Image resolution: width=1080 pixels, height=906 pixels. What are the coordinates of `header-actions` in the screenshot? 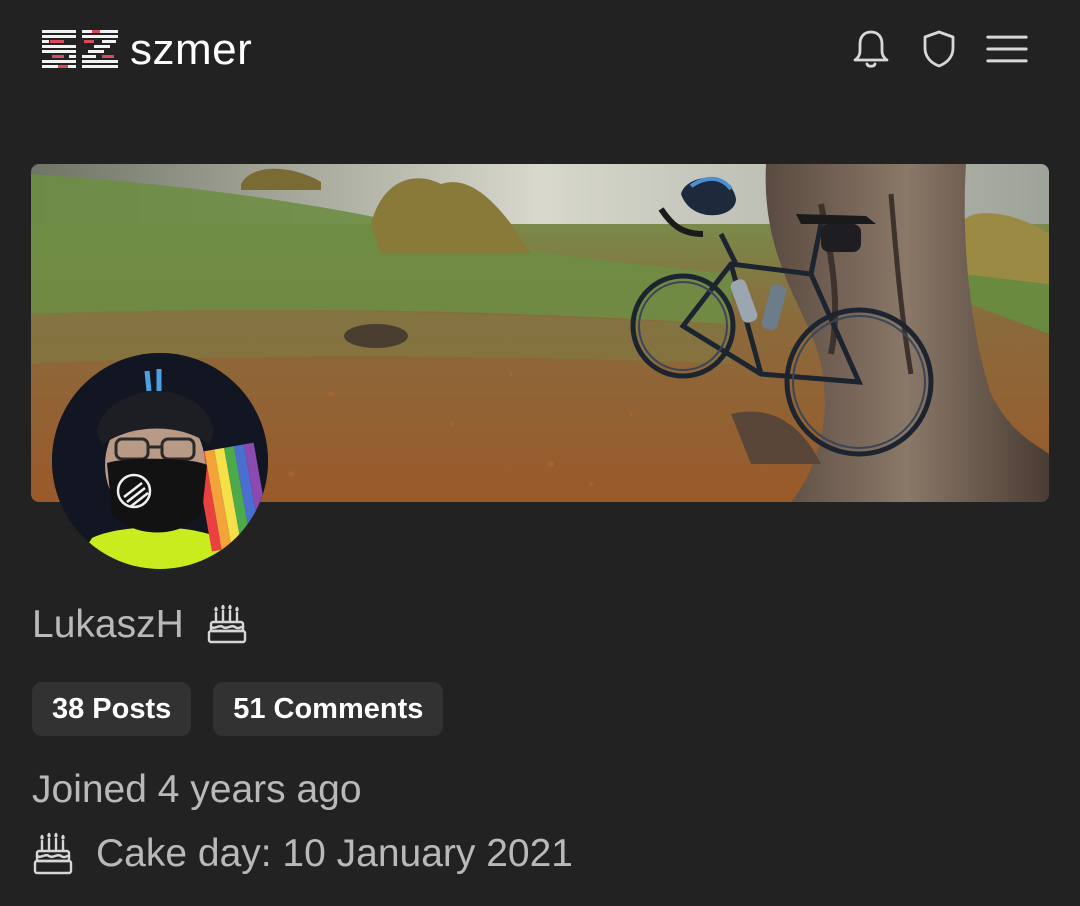 It's located at (939, 49).